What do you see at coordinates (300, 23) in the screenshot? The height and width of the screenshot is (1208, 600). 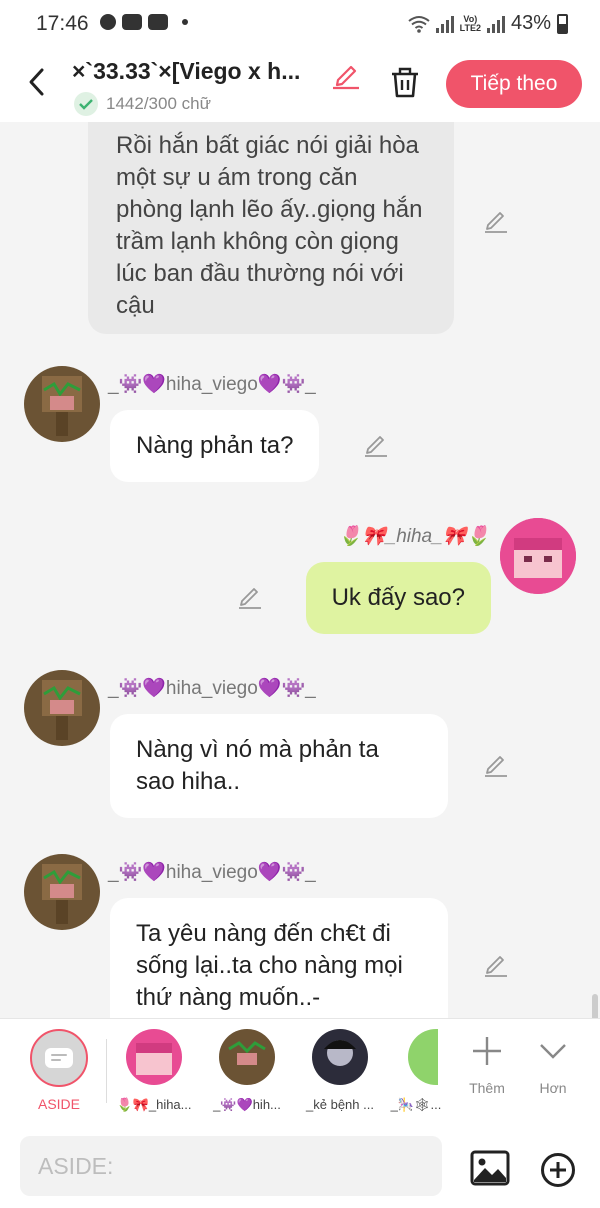 I see `status-bar: 17:46 Vo) LTE2 43%` at bounding box center [300, 23].